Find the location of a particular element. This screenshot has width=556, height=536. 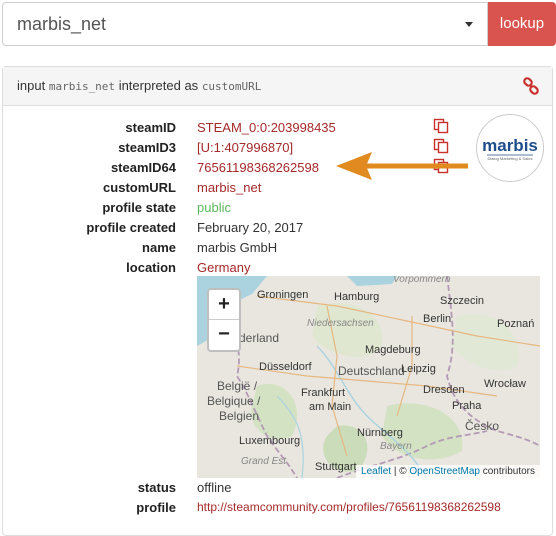

lookup-button: lookup is located at coordinates (522, 24).